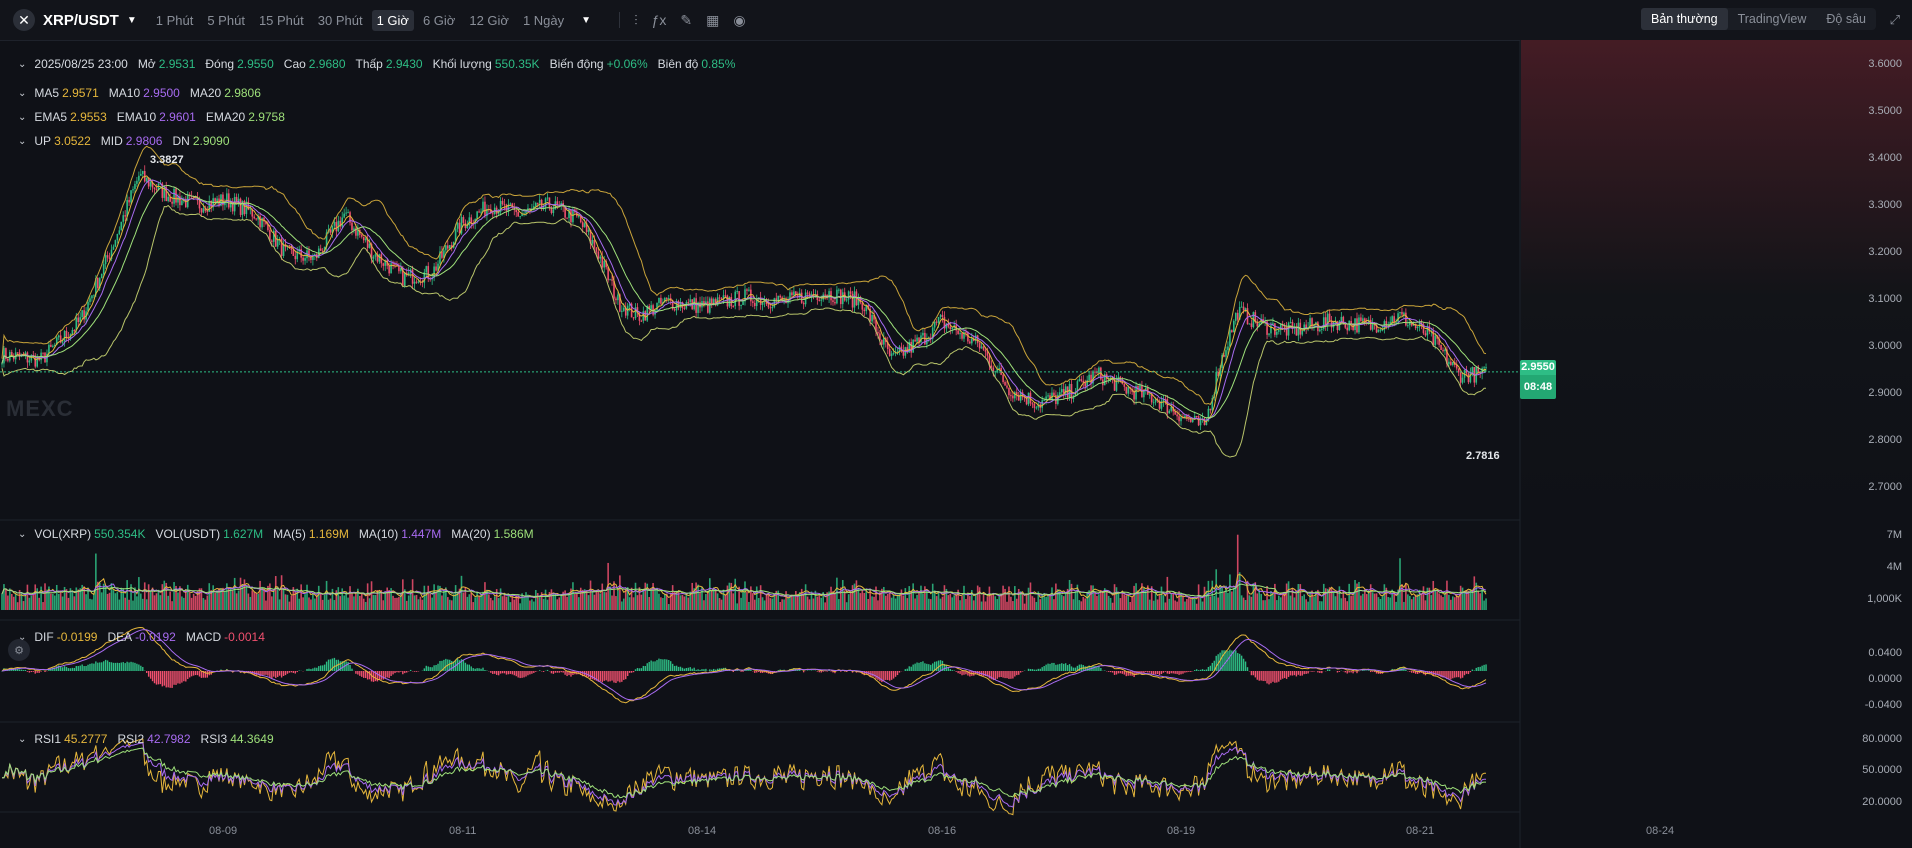 The width and height of the screenshot is (1912, 848). What do you see at coordinates (712, 20) in the screenshot?
I see `layout-grid-icon: ▦` at bounding box center [712, 20].